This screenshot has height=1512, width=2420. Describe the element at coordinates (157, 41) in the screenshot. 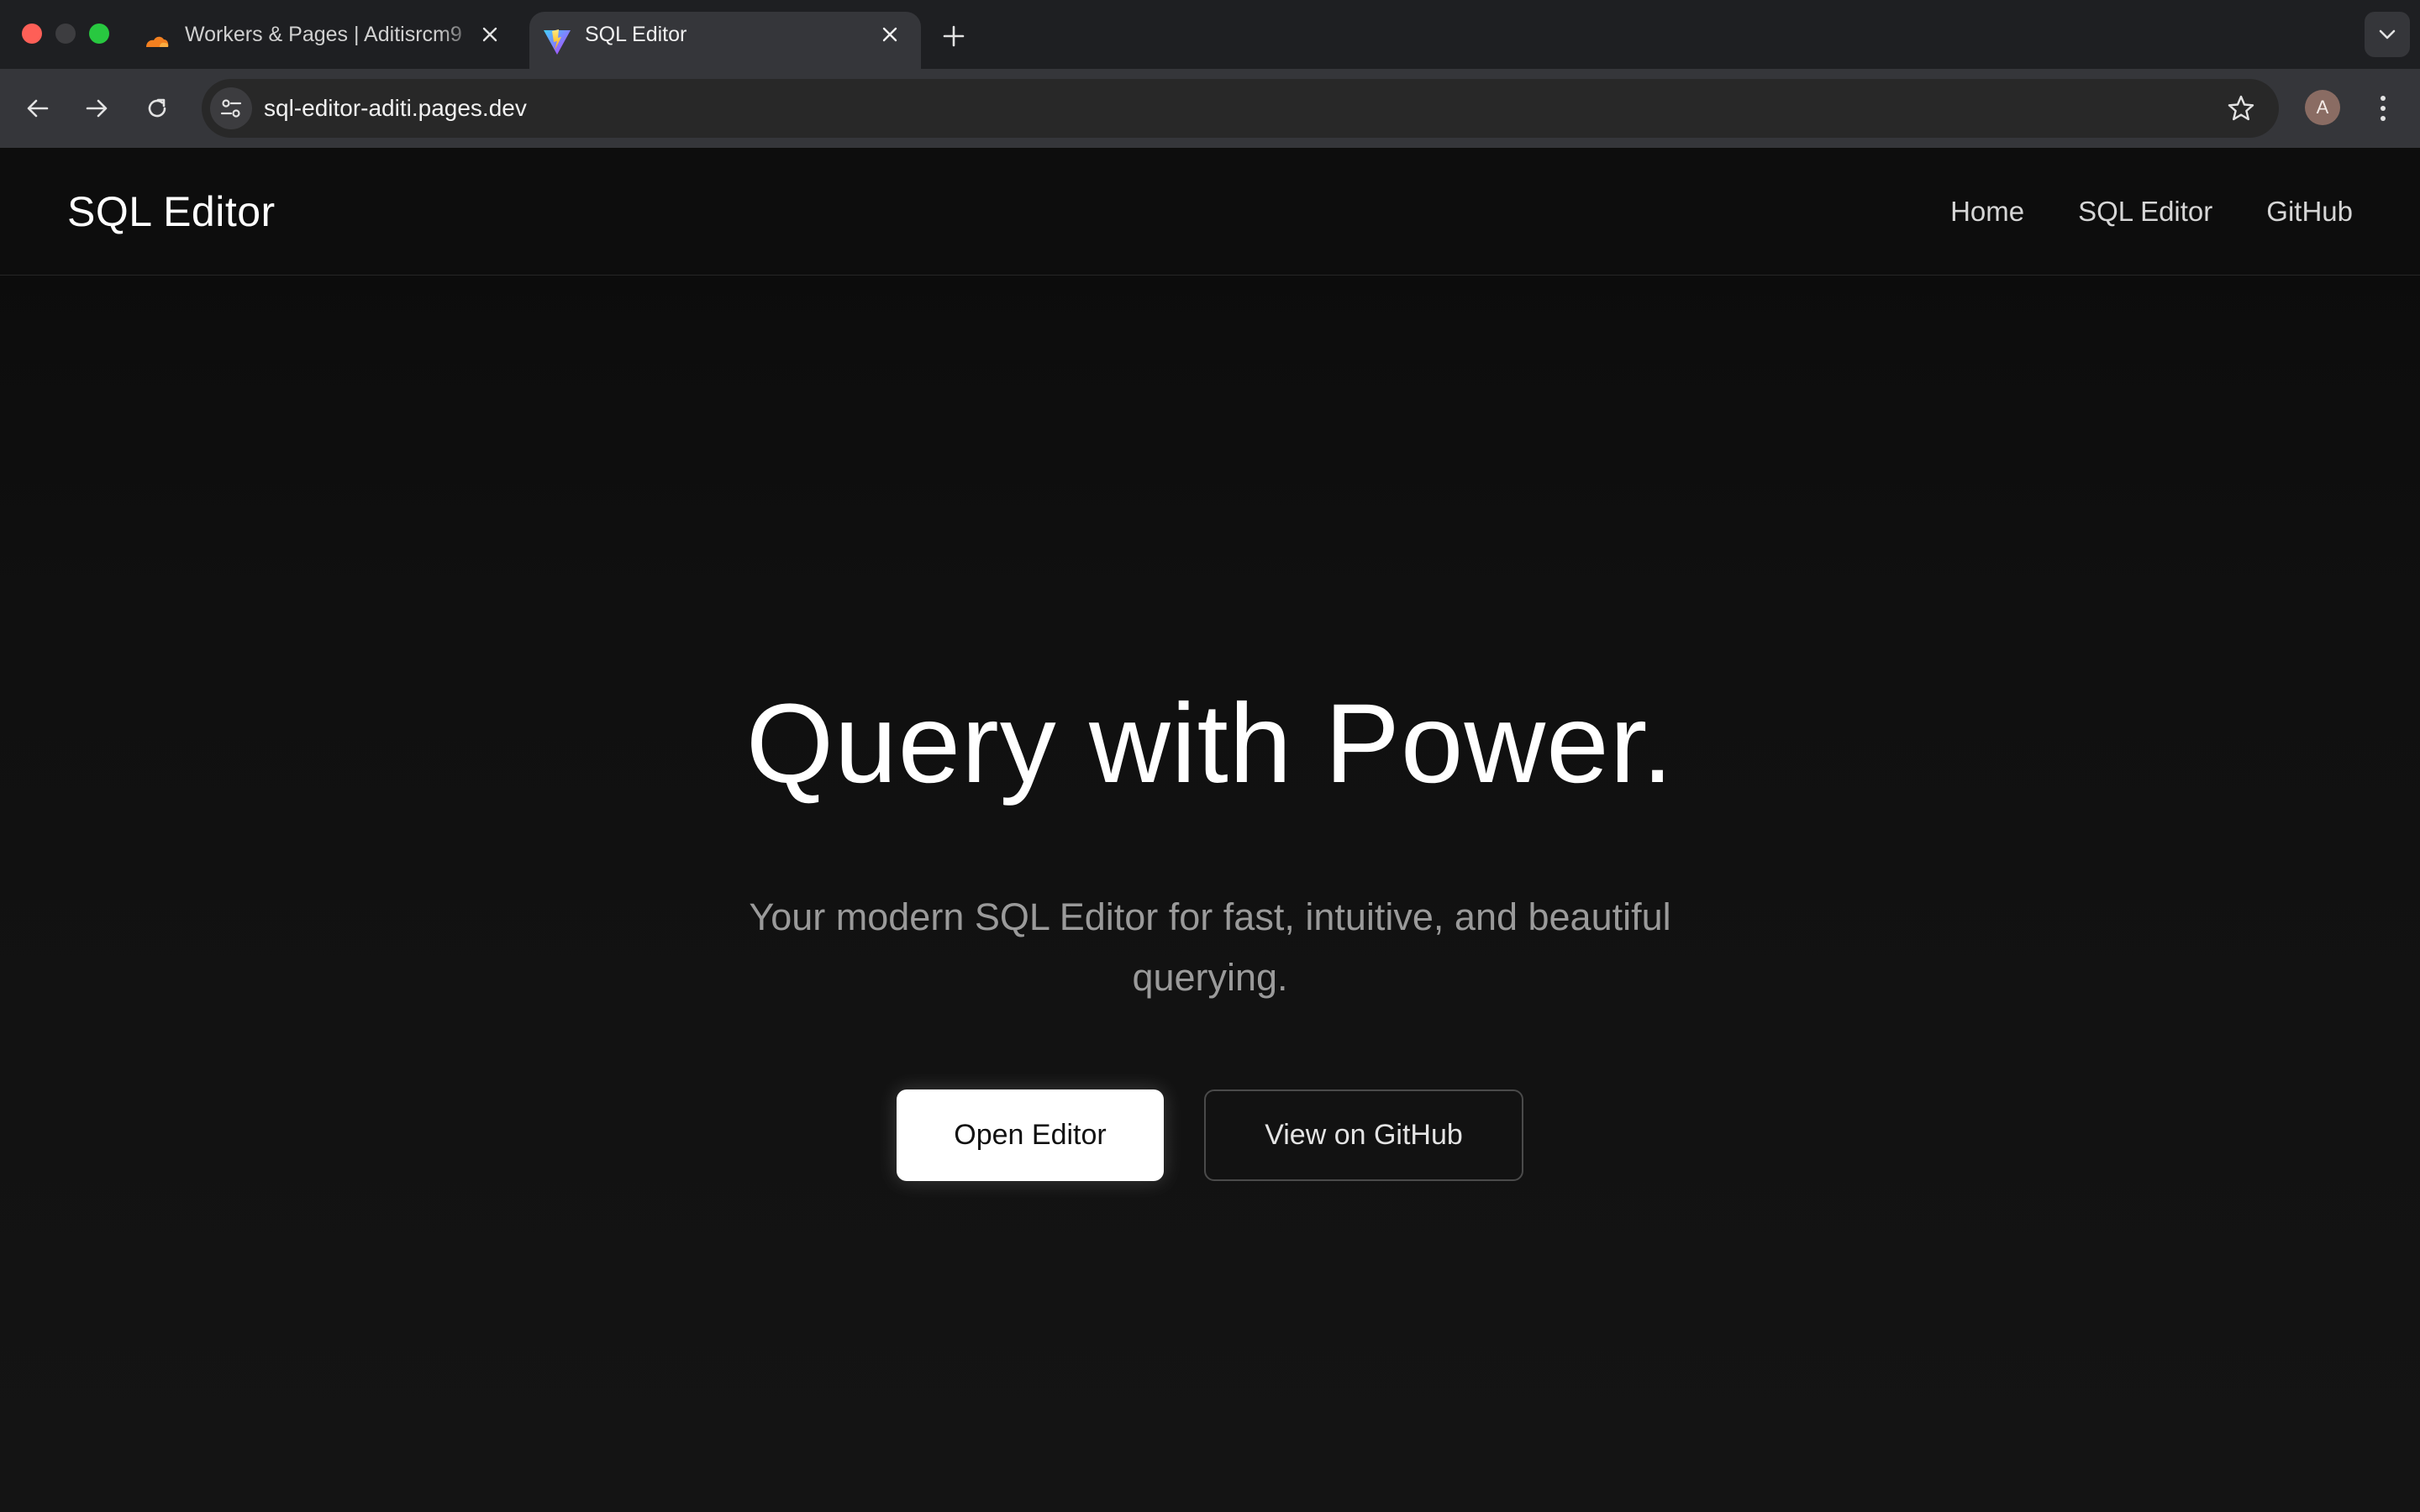

I see `cloudflare-icon` at that location.